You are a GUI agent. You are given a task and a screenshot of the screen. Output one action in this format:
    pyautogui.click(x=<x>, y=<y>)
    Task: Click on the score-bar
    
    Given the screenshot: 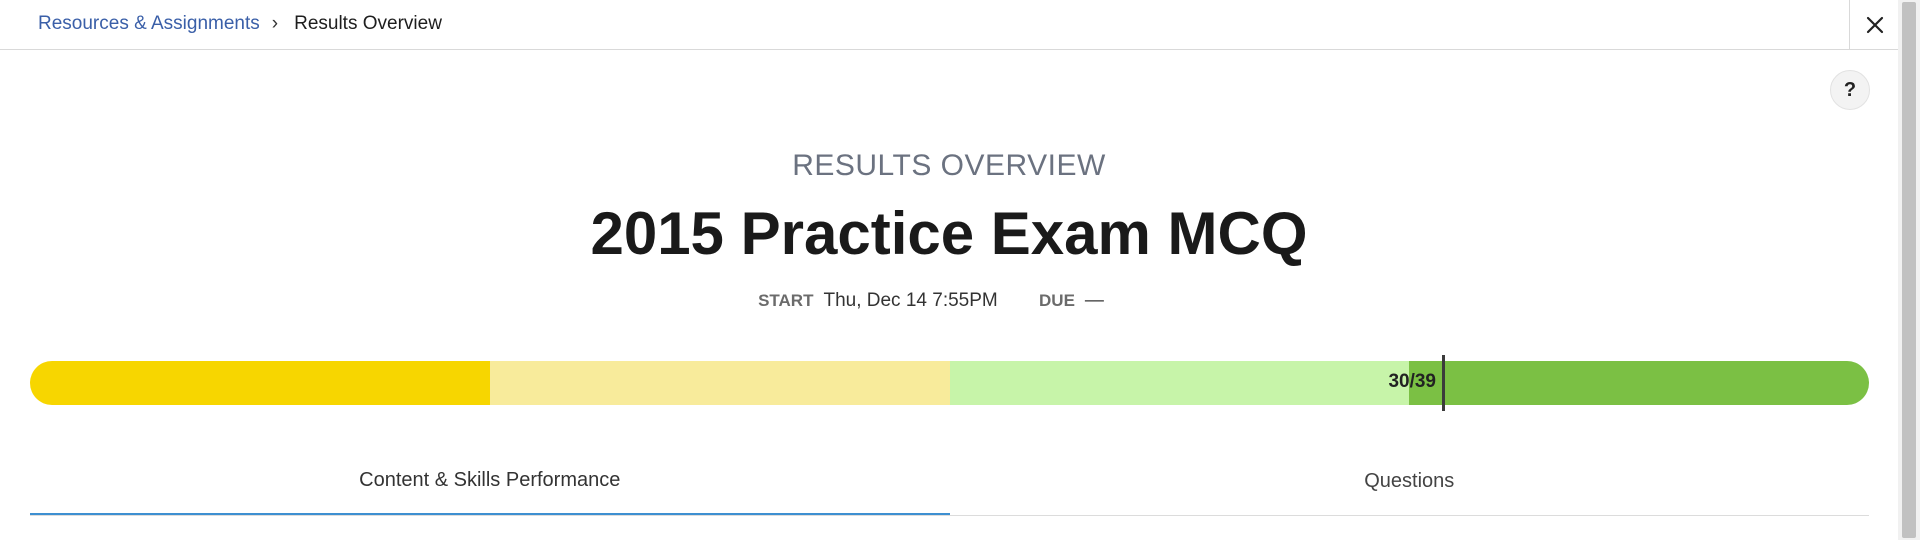 What is the action you would take?
    pyautogui.click(x=949, y=383)
    